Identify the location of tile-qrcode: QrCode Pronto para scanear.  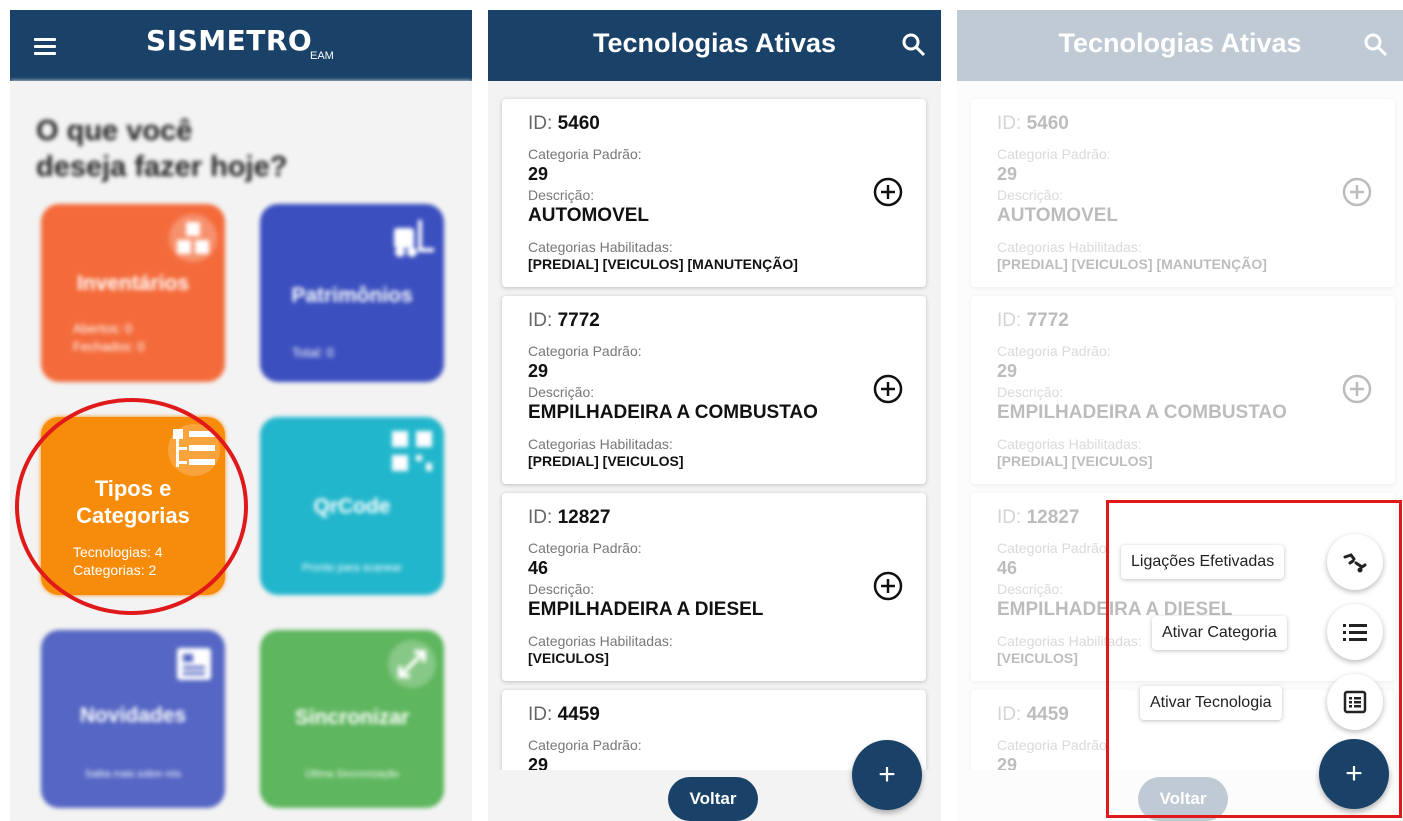
(352, 506).